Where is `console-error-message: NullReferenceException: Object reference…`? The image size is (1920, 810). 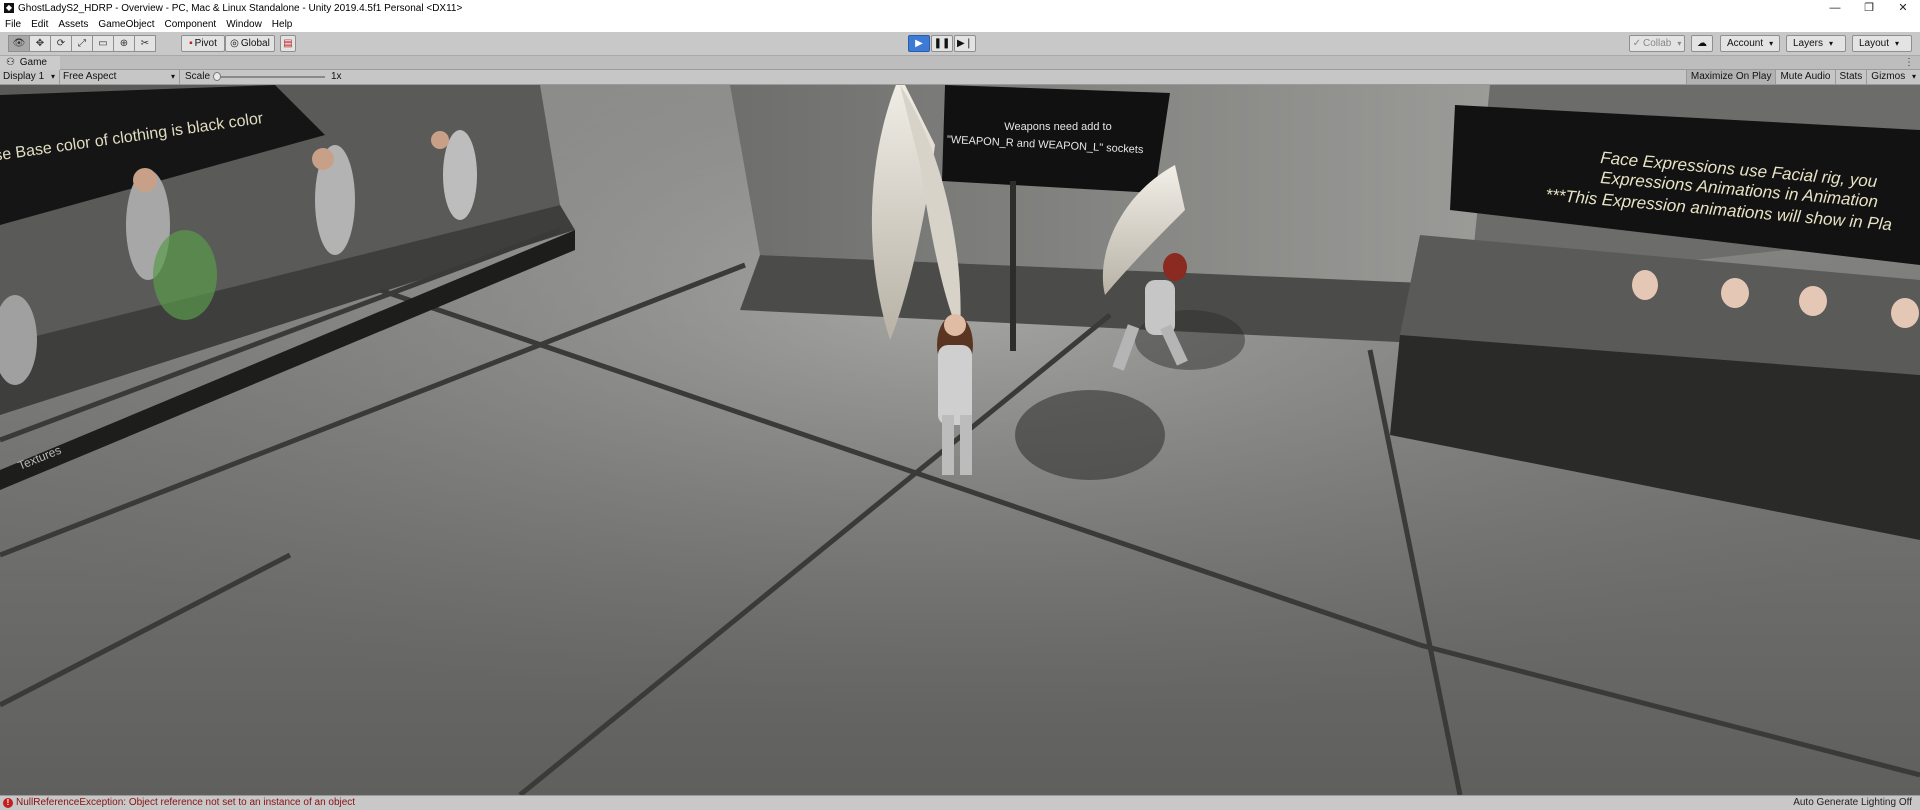
console-error-message: NullReferenceException: Object reference… is located at coordinates (185, 803).